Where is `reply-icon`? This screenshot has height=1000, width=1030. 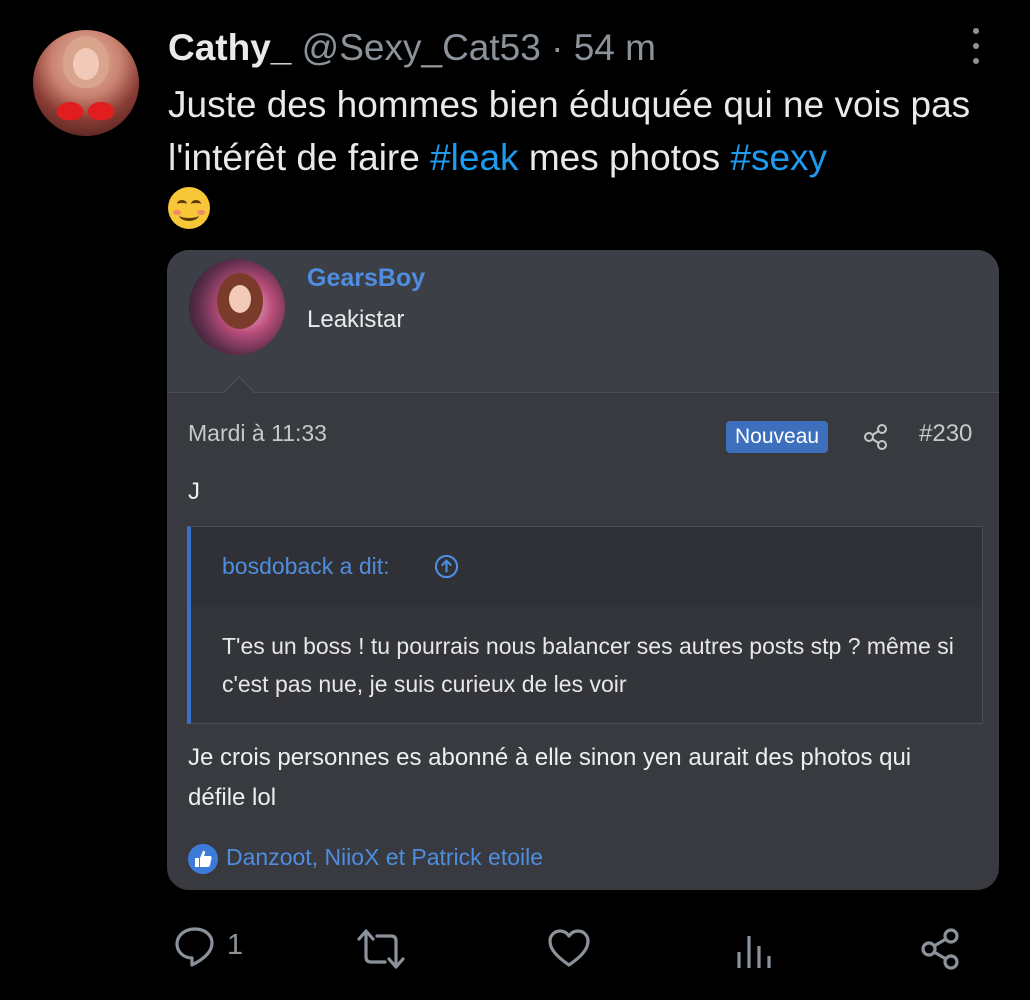 reply-icon is located at coordinates (194, 947).